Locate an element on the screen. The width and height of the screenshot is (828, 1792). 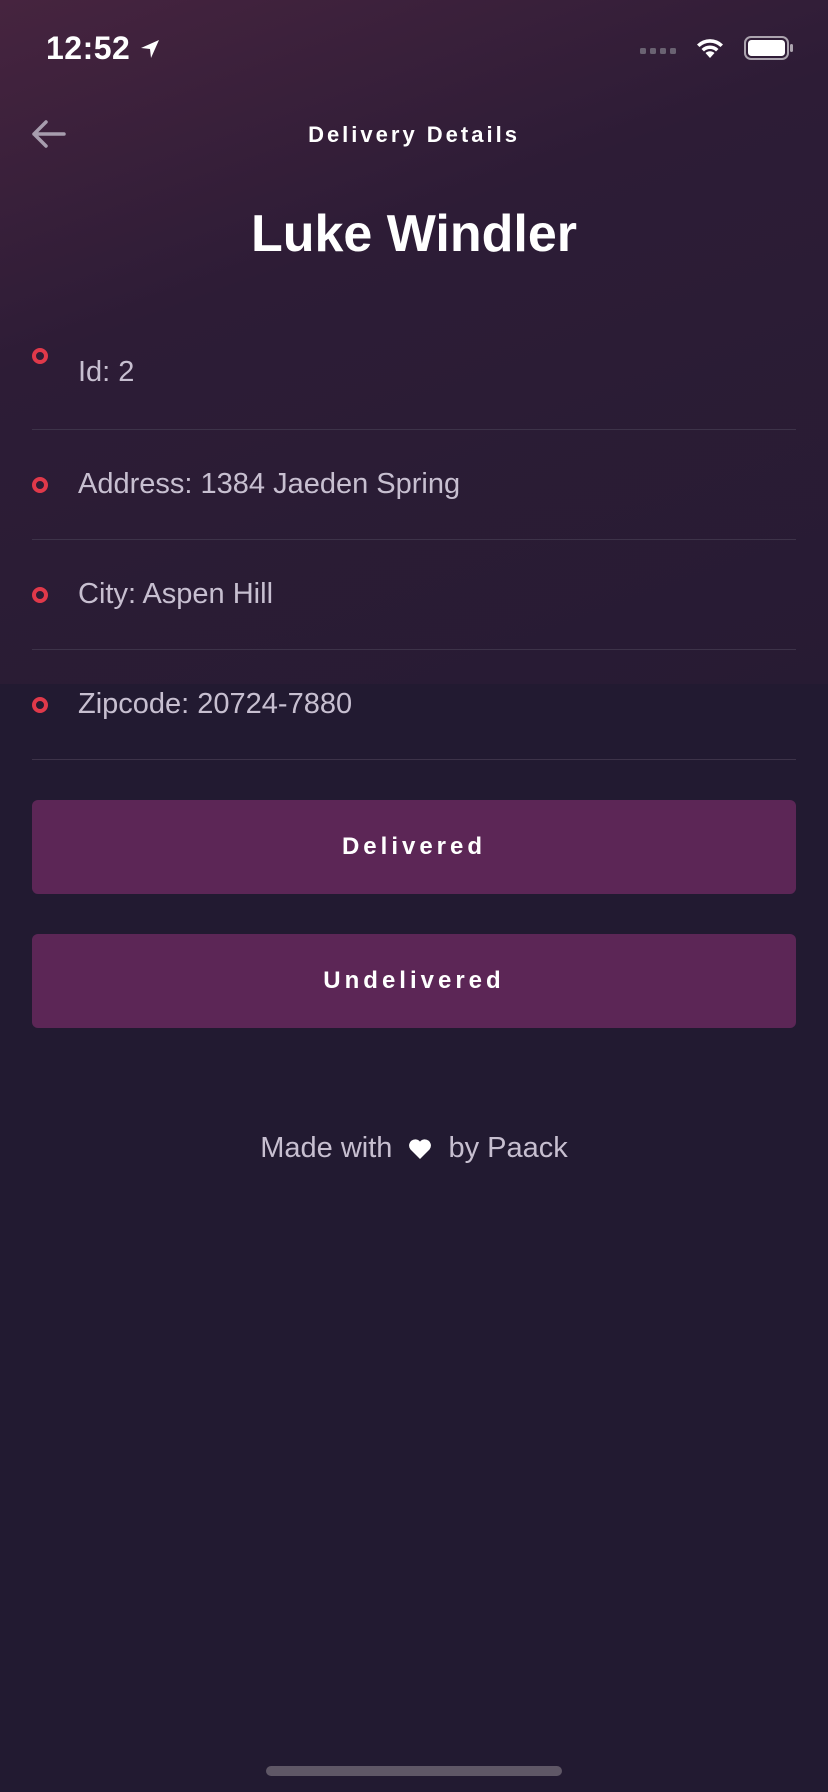
battery-icon is located at coordinates (769, 50).